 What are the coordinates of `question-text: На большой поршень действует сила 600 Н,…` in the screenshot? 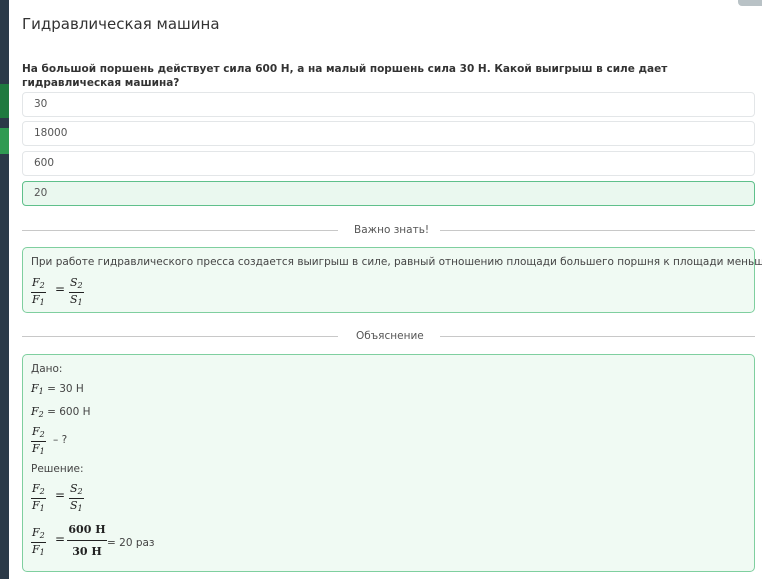 It's located at (345, 76).